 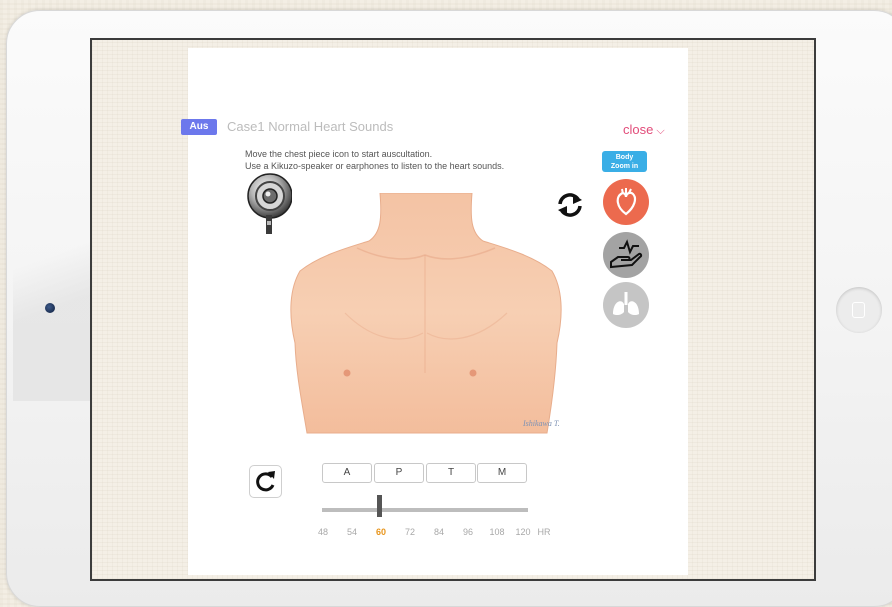 I want to click on heart-rate-slider-track, so click(x=425, y=510).